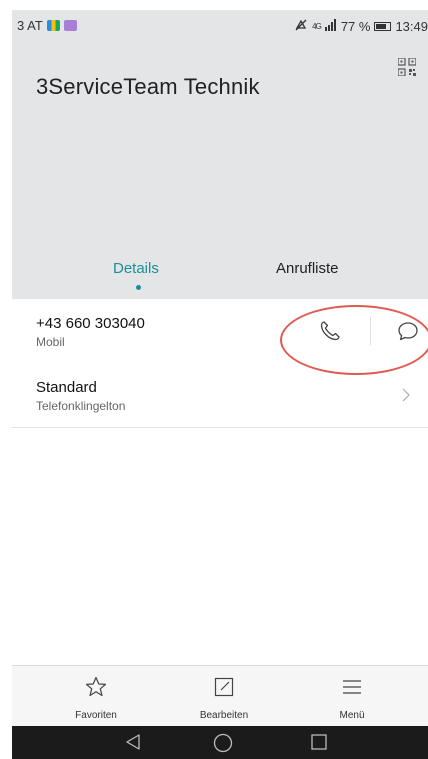  What do you see at coordinates (406, 395) in the screenshot?
I see `chevron-right-icon` at bounding box center [406, 395].